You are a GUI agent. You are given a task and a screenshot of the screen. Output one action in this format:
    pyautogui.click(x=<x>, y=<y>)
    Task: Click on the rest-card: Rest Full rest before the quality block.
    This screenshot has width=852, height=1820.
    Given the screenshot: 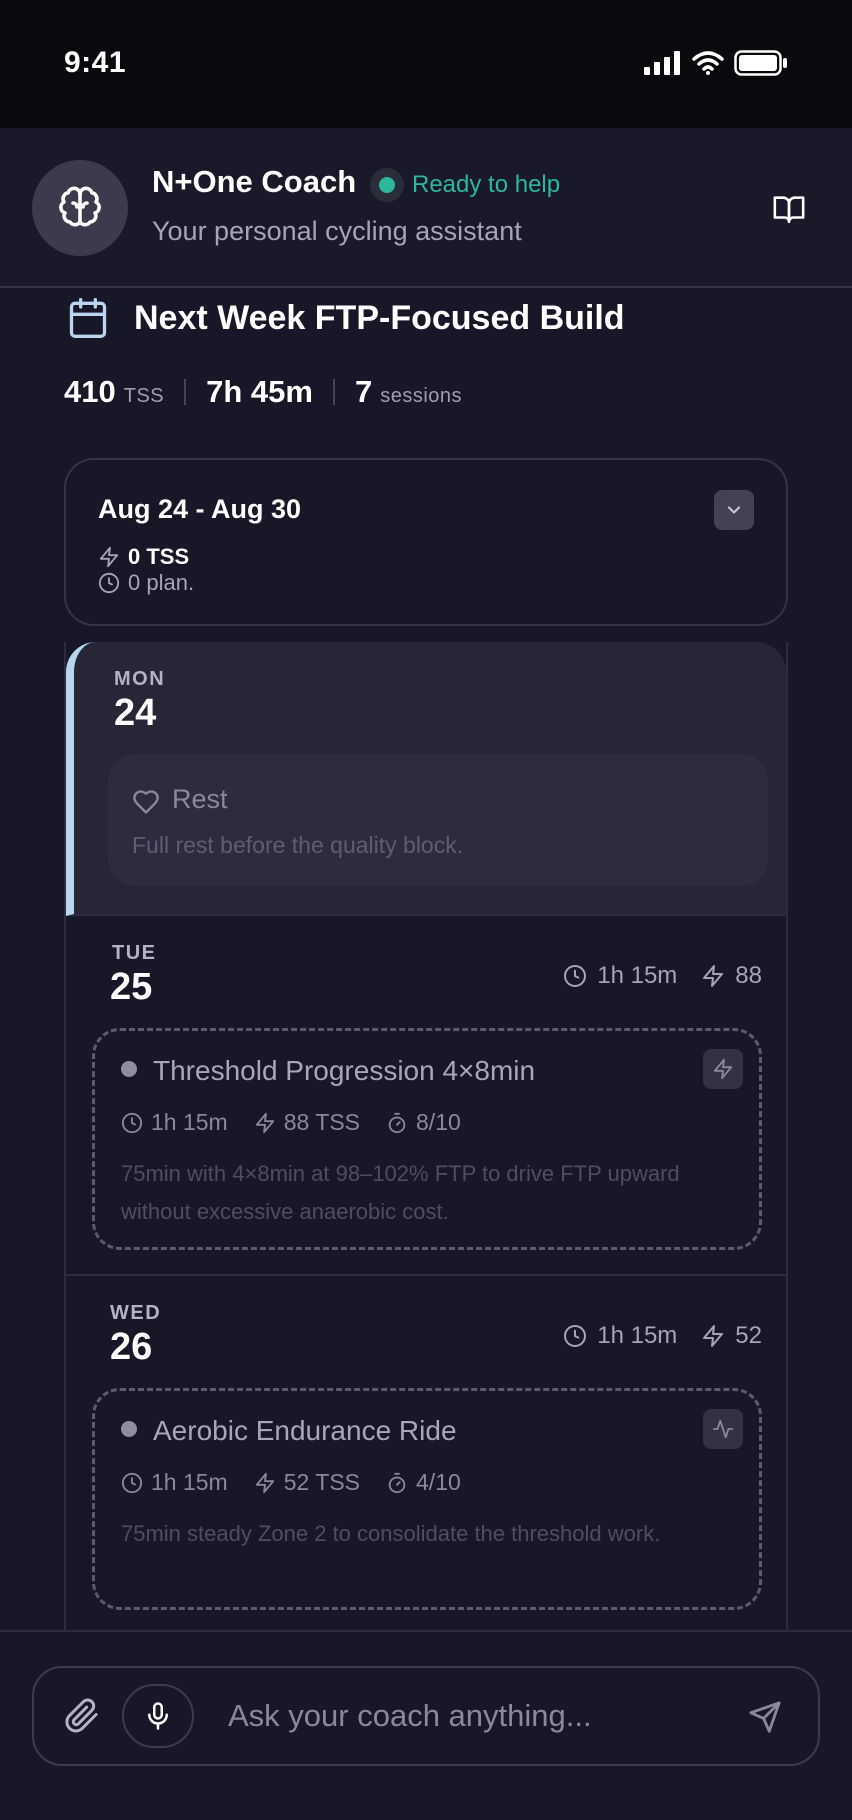 What is the action you would take?
    pyautogui.click(x=438, y=820)
    